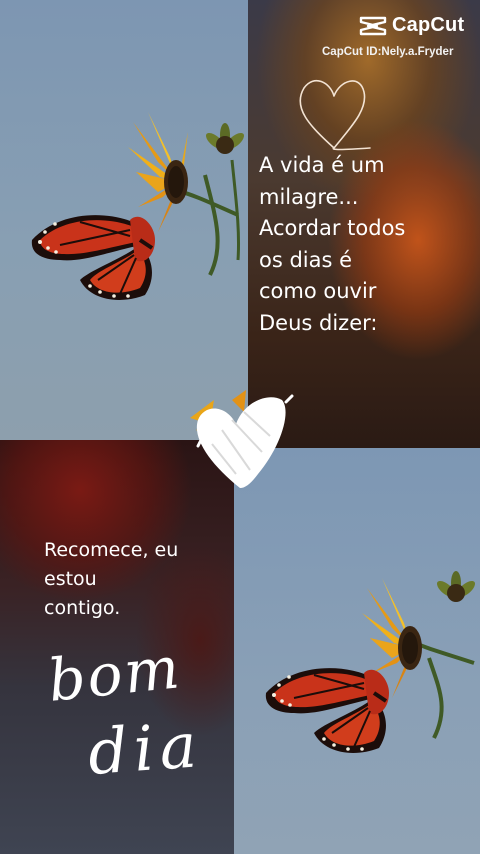 The width and height of the screenshot is (480, 854). I want to click on greeting-script-bom: bom, so click(114, 674).